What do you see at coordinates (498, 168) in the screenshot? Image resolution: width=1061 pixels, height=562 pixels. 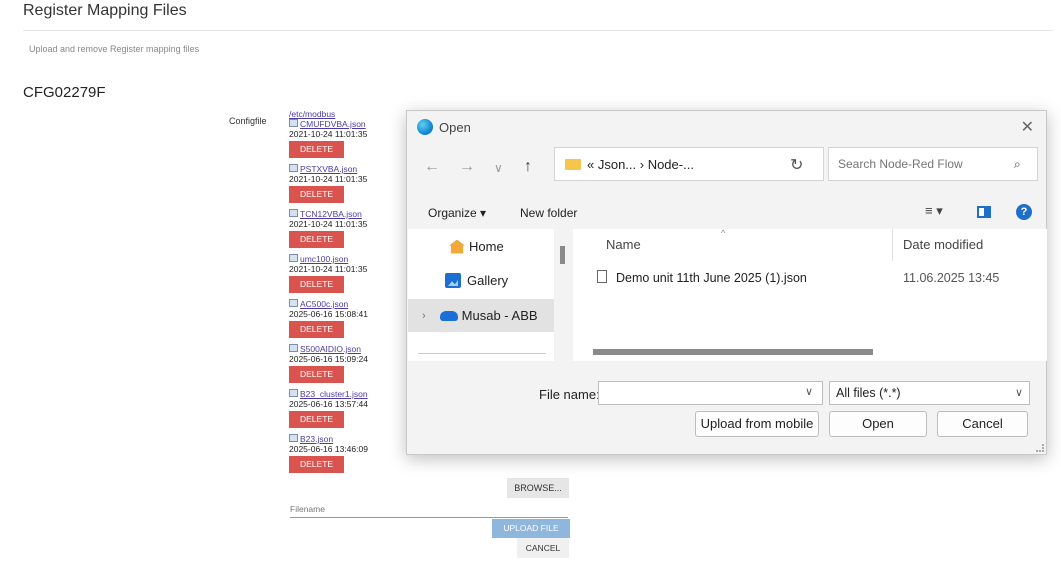 I see `recent-locations-icon: ∨` at bounding box center [498, 168].